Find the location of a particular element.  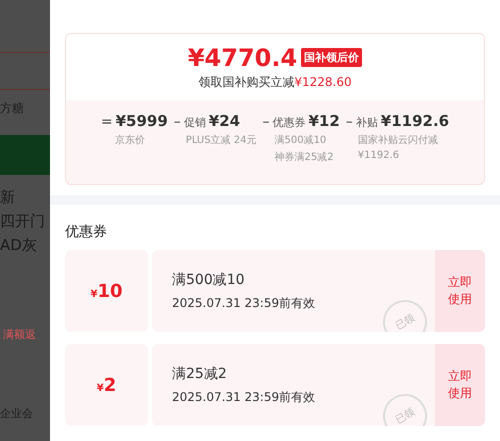

promo-tag: 满额返 is located at coordinates (26, 334).